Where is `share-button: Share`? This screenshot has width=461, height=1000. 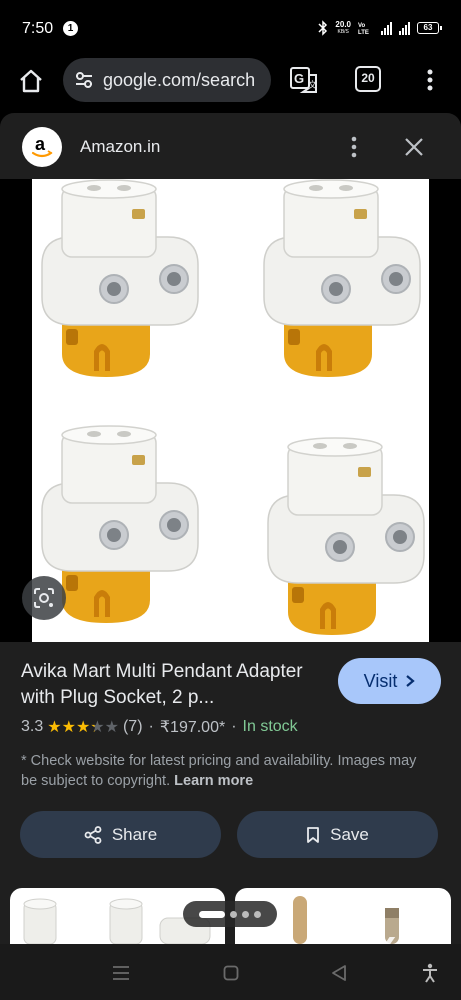
share-button: Share is located at coordinates (120, 834).